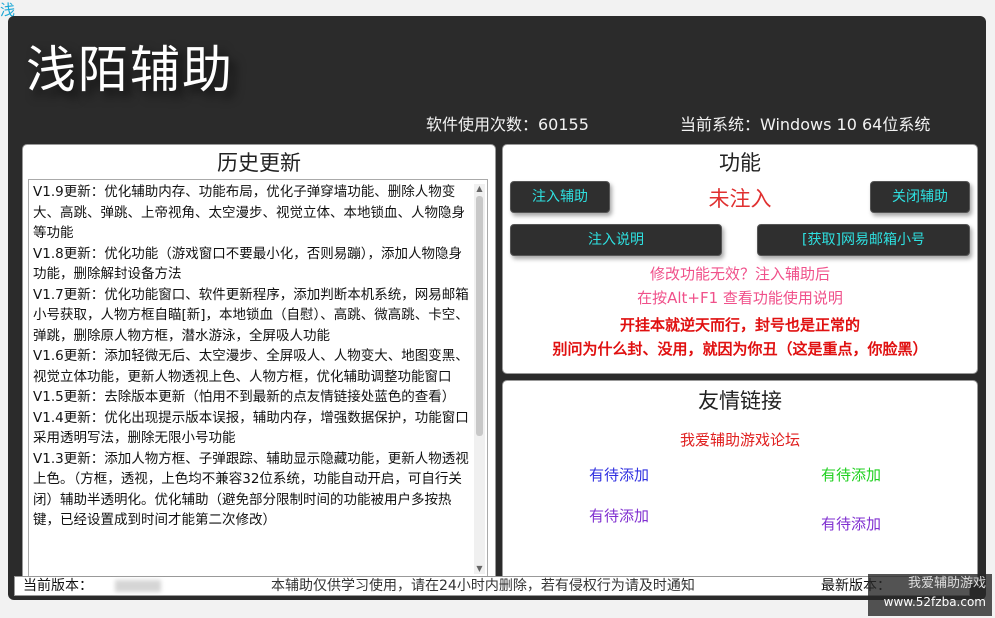 The height and width of the screenshot is (618, 995). What do you see at coordinates (259, 163) in the screenshot?
I see `history-title: 历史更新` at bounding box center [259, 163].